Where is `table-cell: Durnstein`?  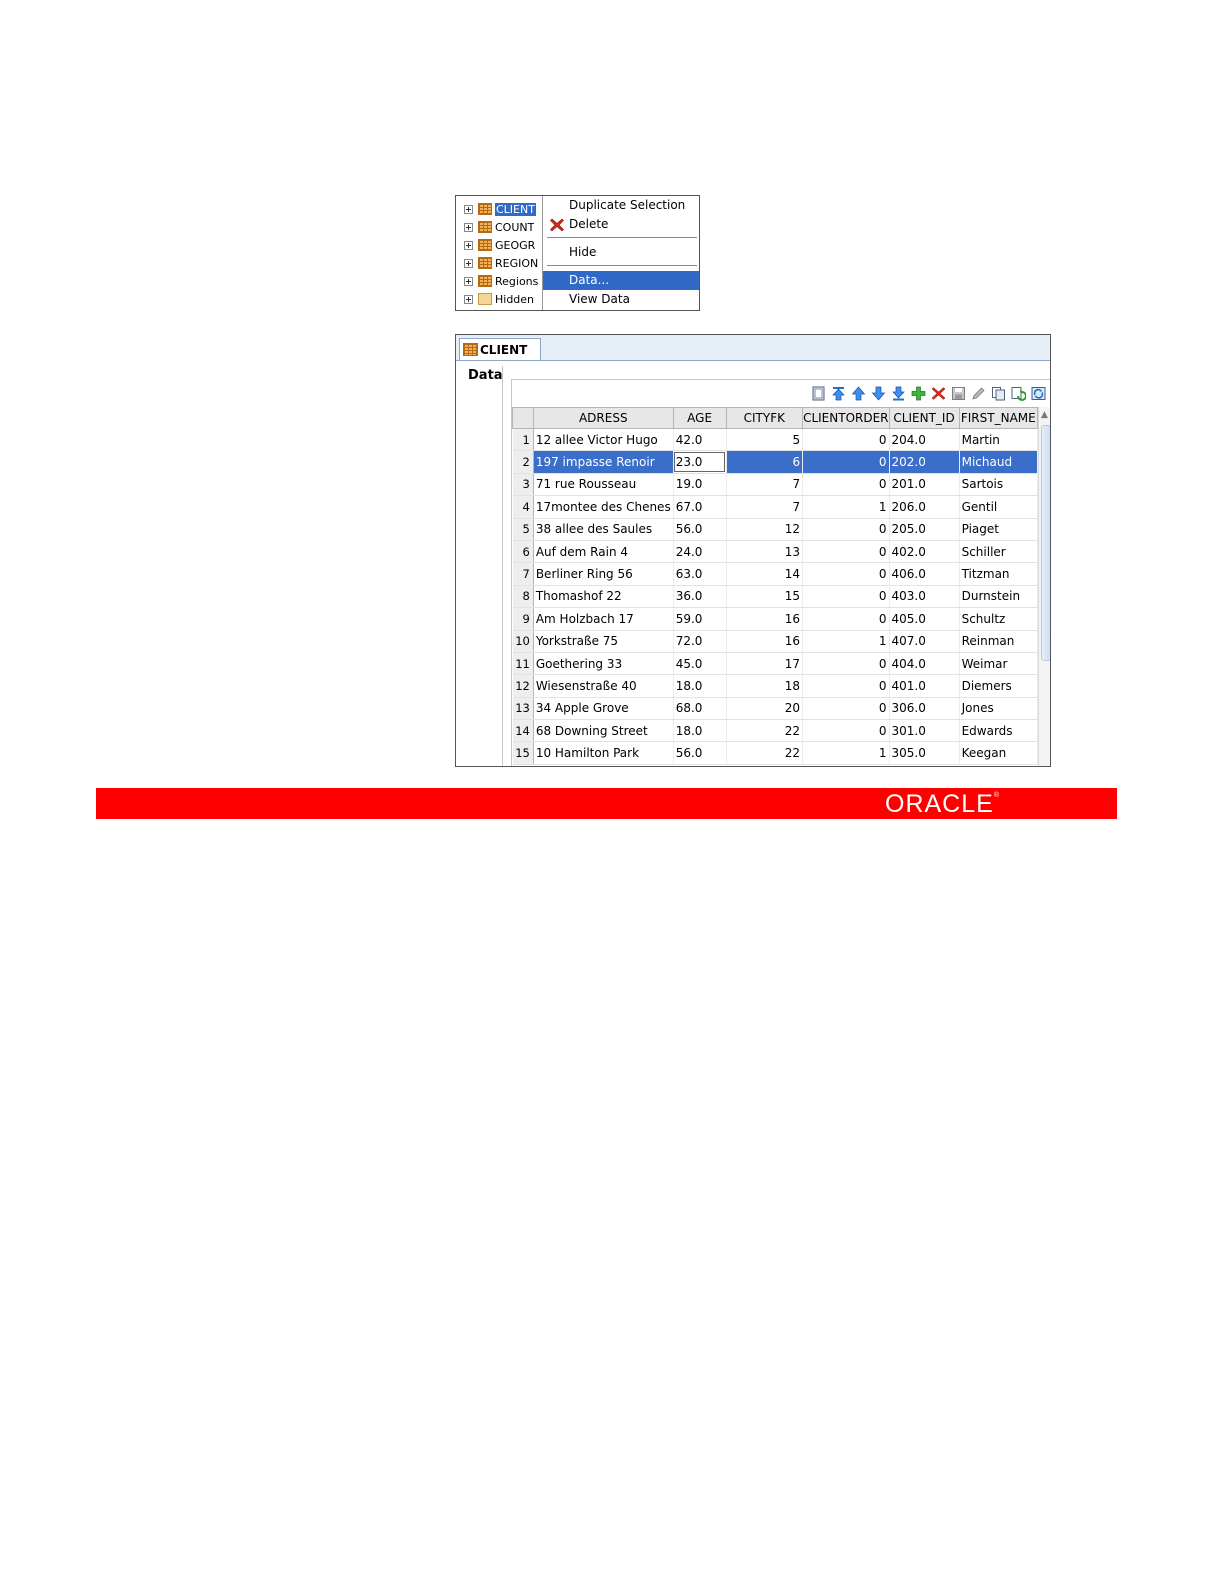
table-cell: Durnstein is located at coordinates (999, 597).